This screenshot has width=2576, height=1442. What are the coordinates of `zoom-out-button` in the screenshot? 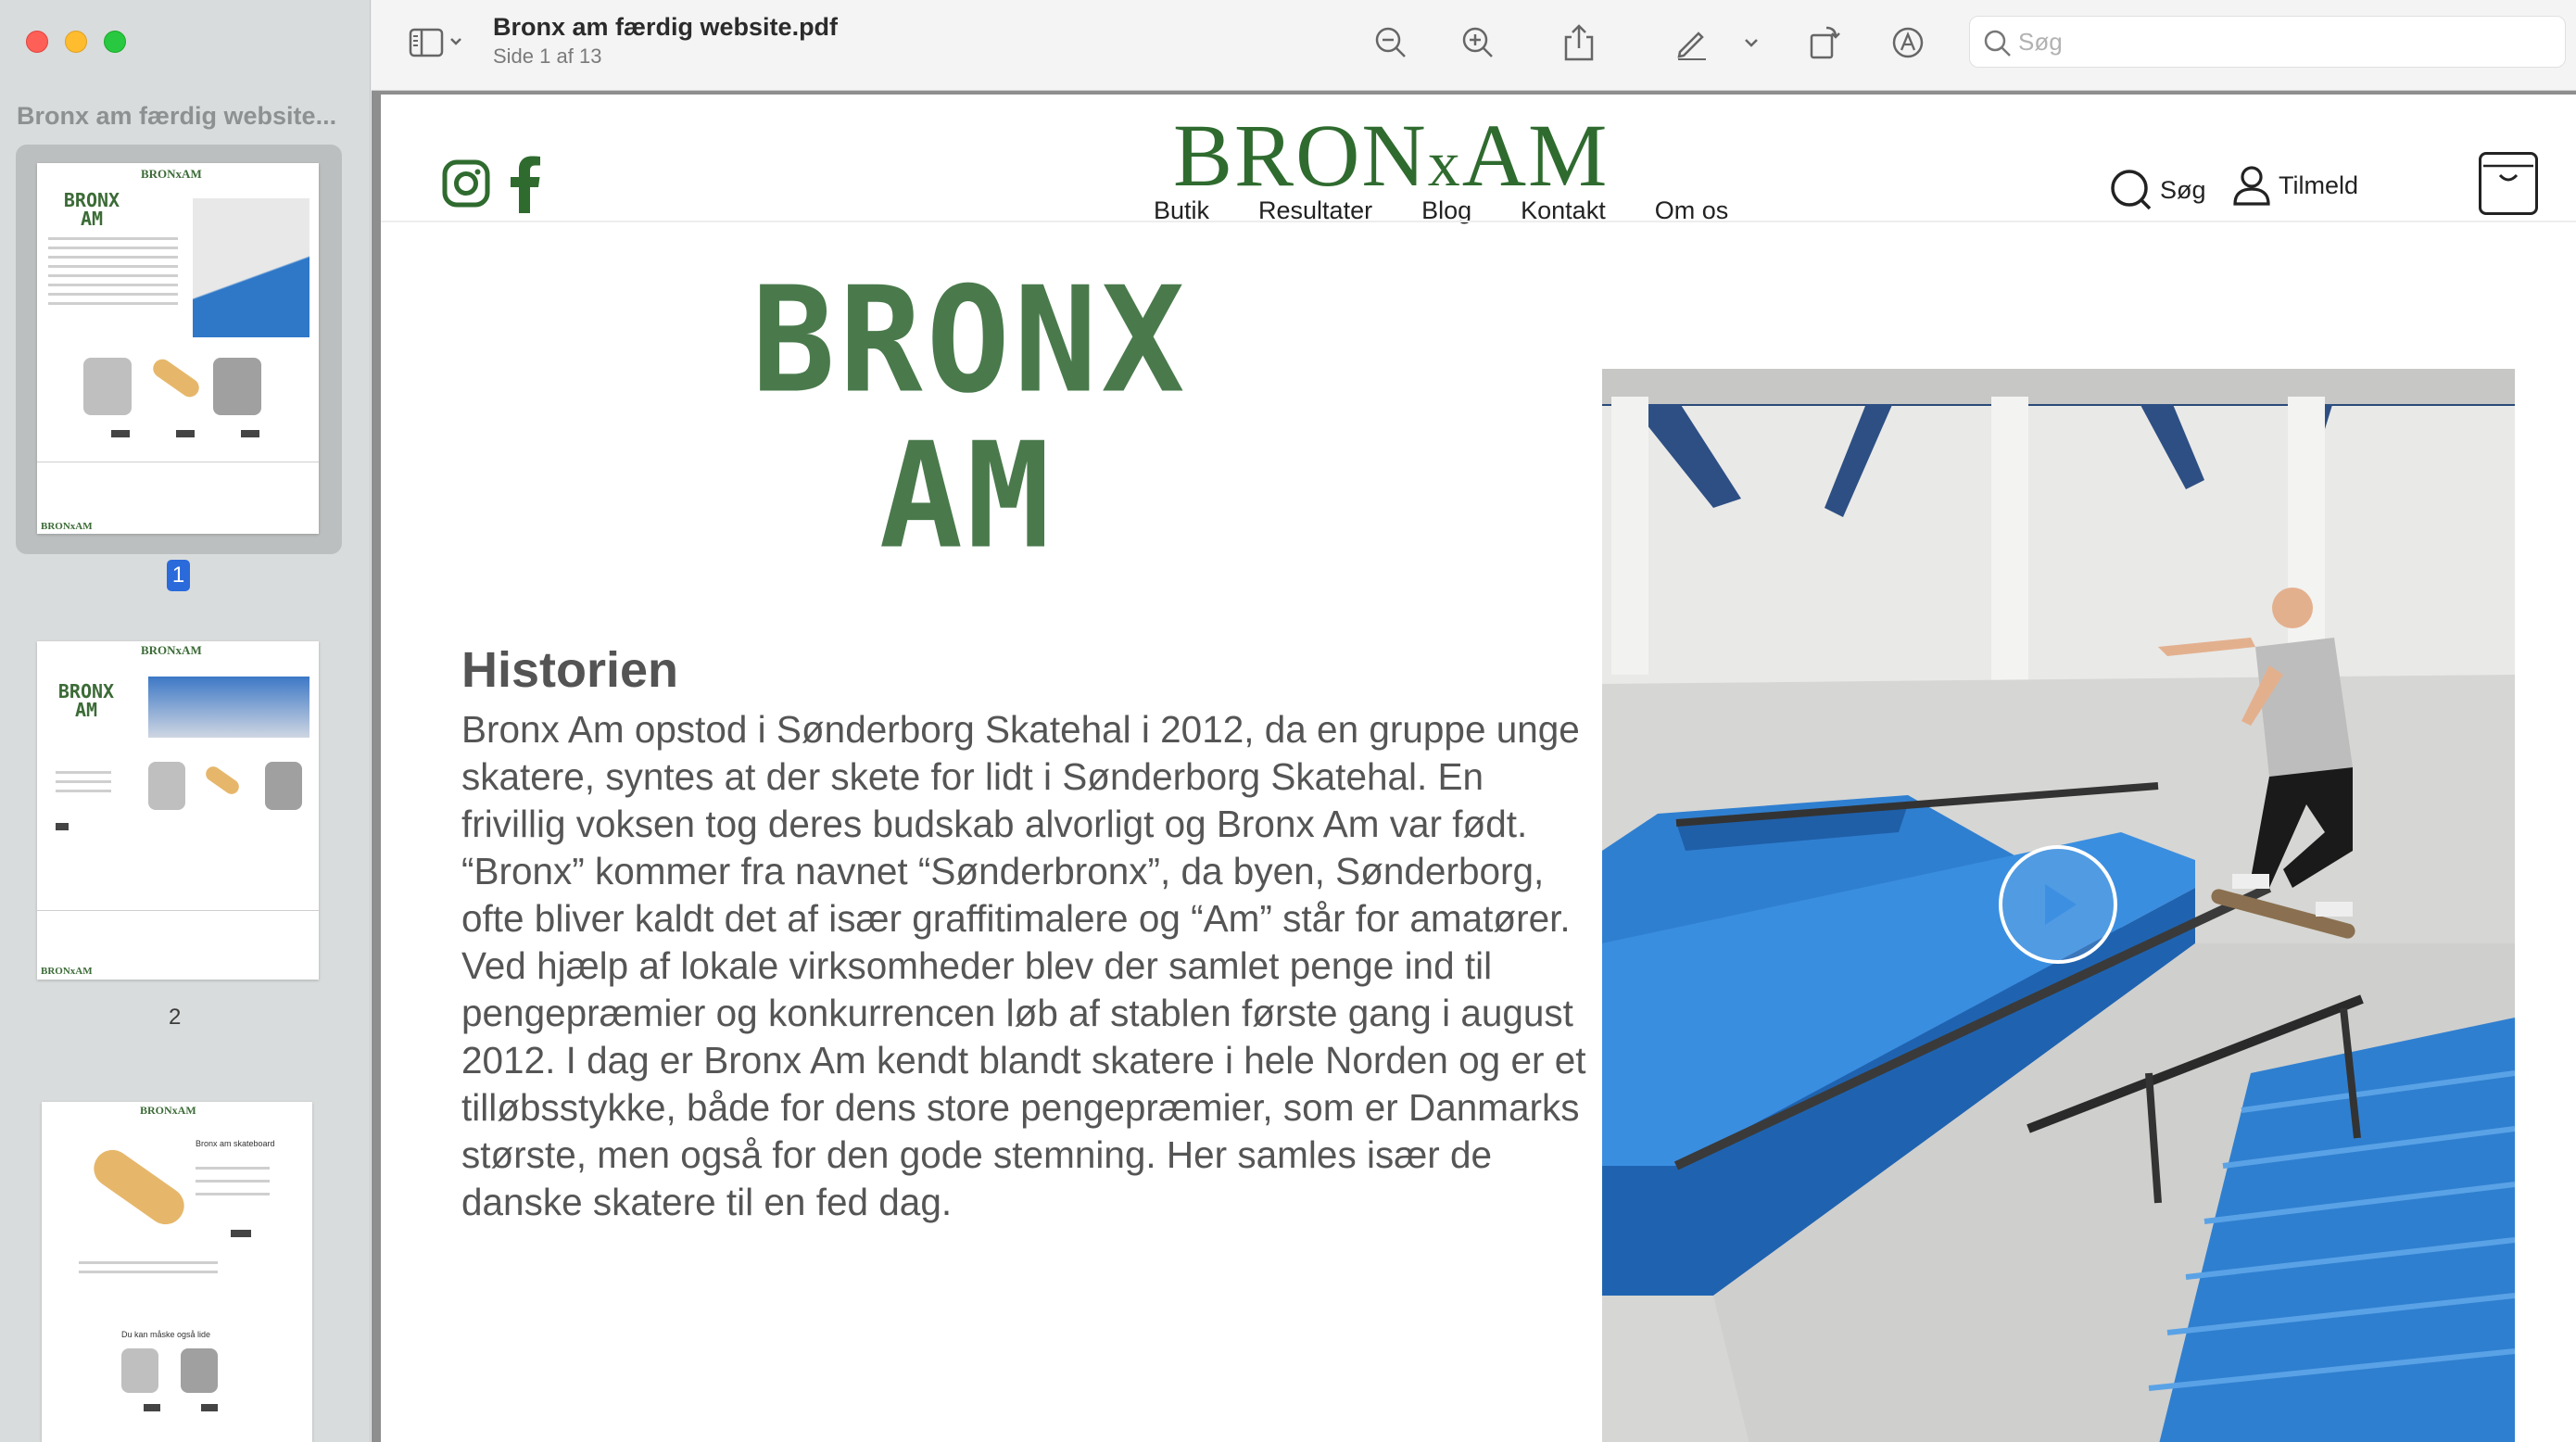 It's located at (1390, 42).